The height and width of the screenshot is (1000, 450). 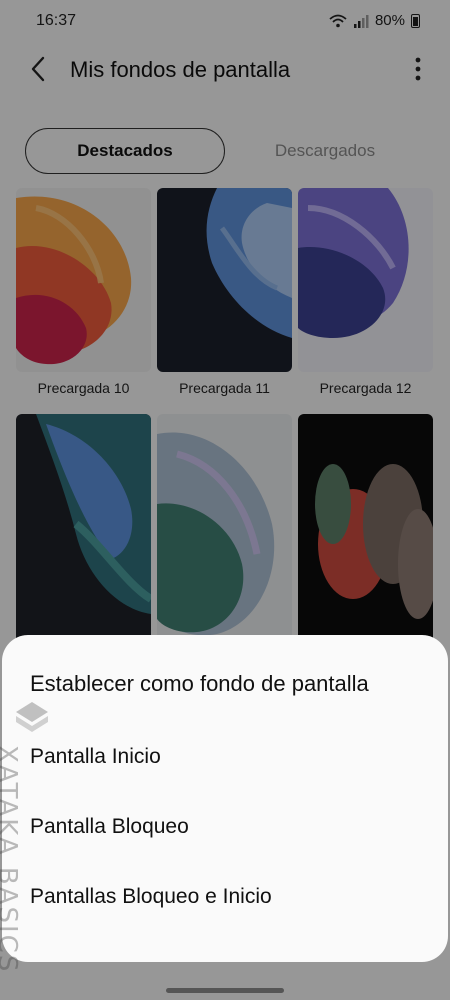 What do you see at coordinates (225, 897) in the screenshot?
I see `option-lock-and-home-screen: Pantallas Bloqueo e Inicio` at bounding box center [225, 897].